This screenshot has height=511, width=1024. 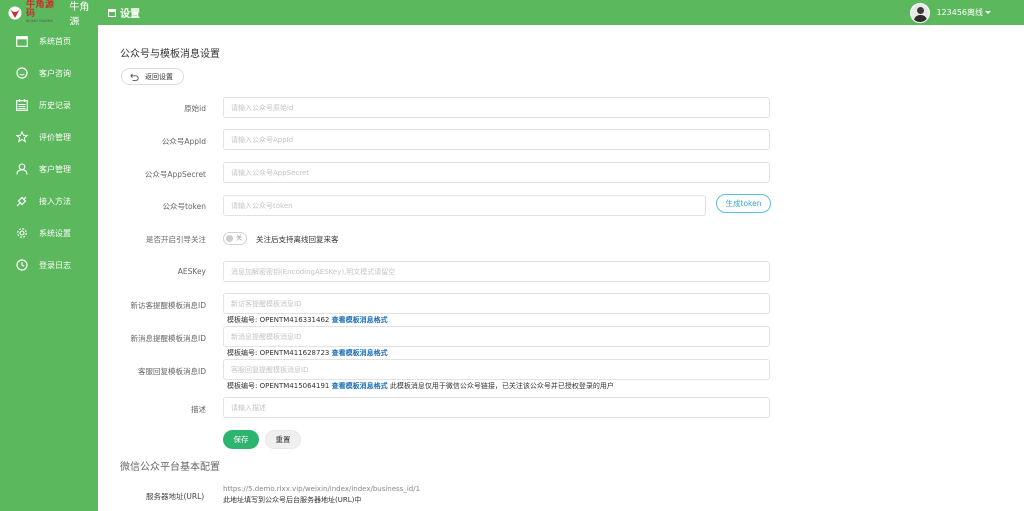 I want to click on hint-note: 此模板消息仅用于微信公众号链接，已关注该公众号并已授权登录的用户, so click(x=500, y=386).